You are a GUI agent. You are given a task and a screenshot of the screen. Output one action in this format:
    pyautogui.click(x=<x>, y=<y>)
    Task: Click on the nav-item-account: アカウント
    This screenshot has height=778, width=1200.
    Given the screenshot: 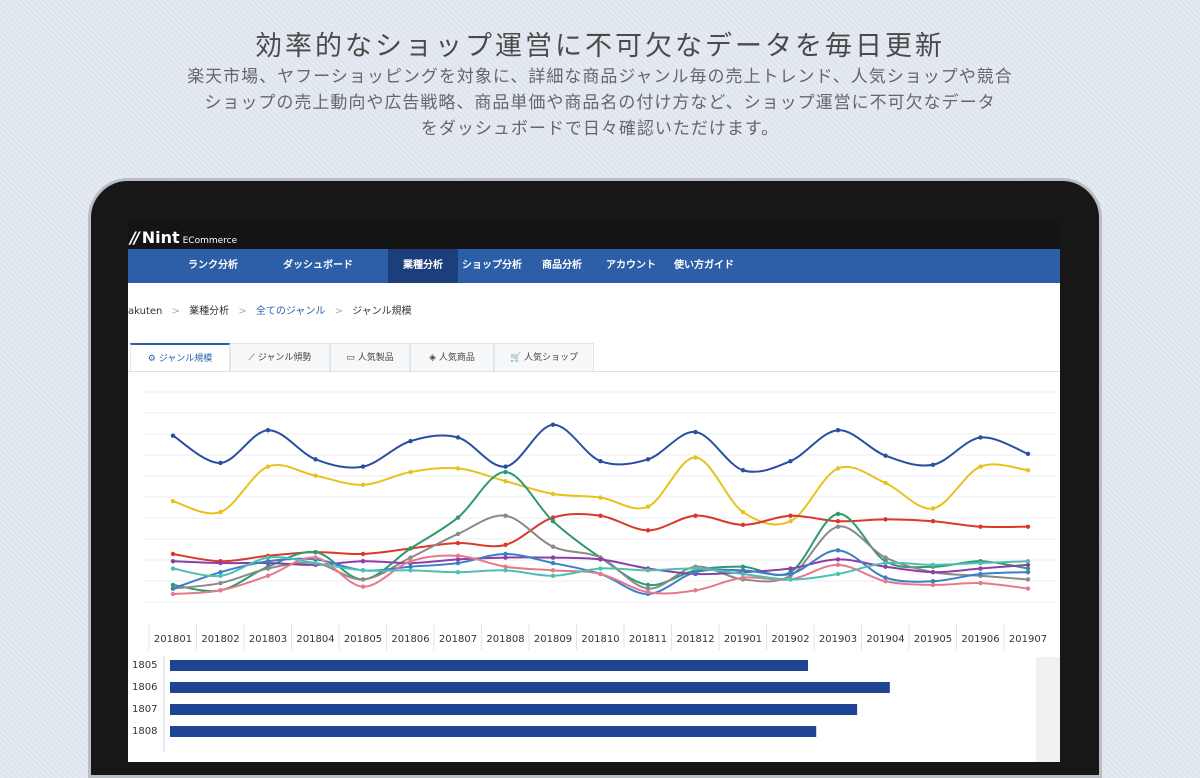 What is the action you would take?
    pyautogui.click(x=631, y=266)
    